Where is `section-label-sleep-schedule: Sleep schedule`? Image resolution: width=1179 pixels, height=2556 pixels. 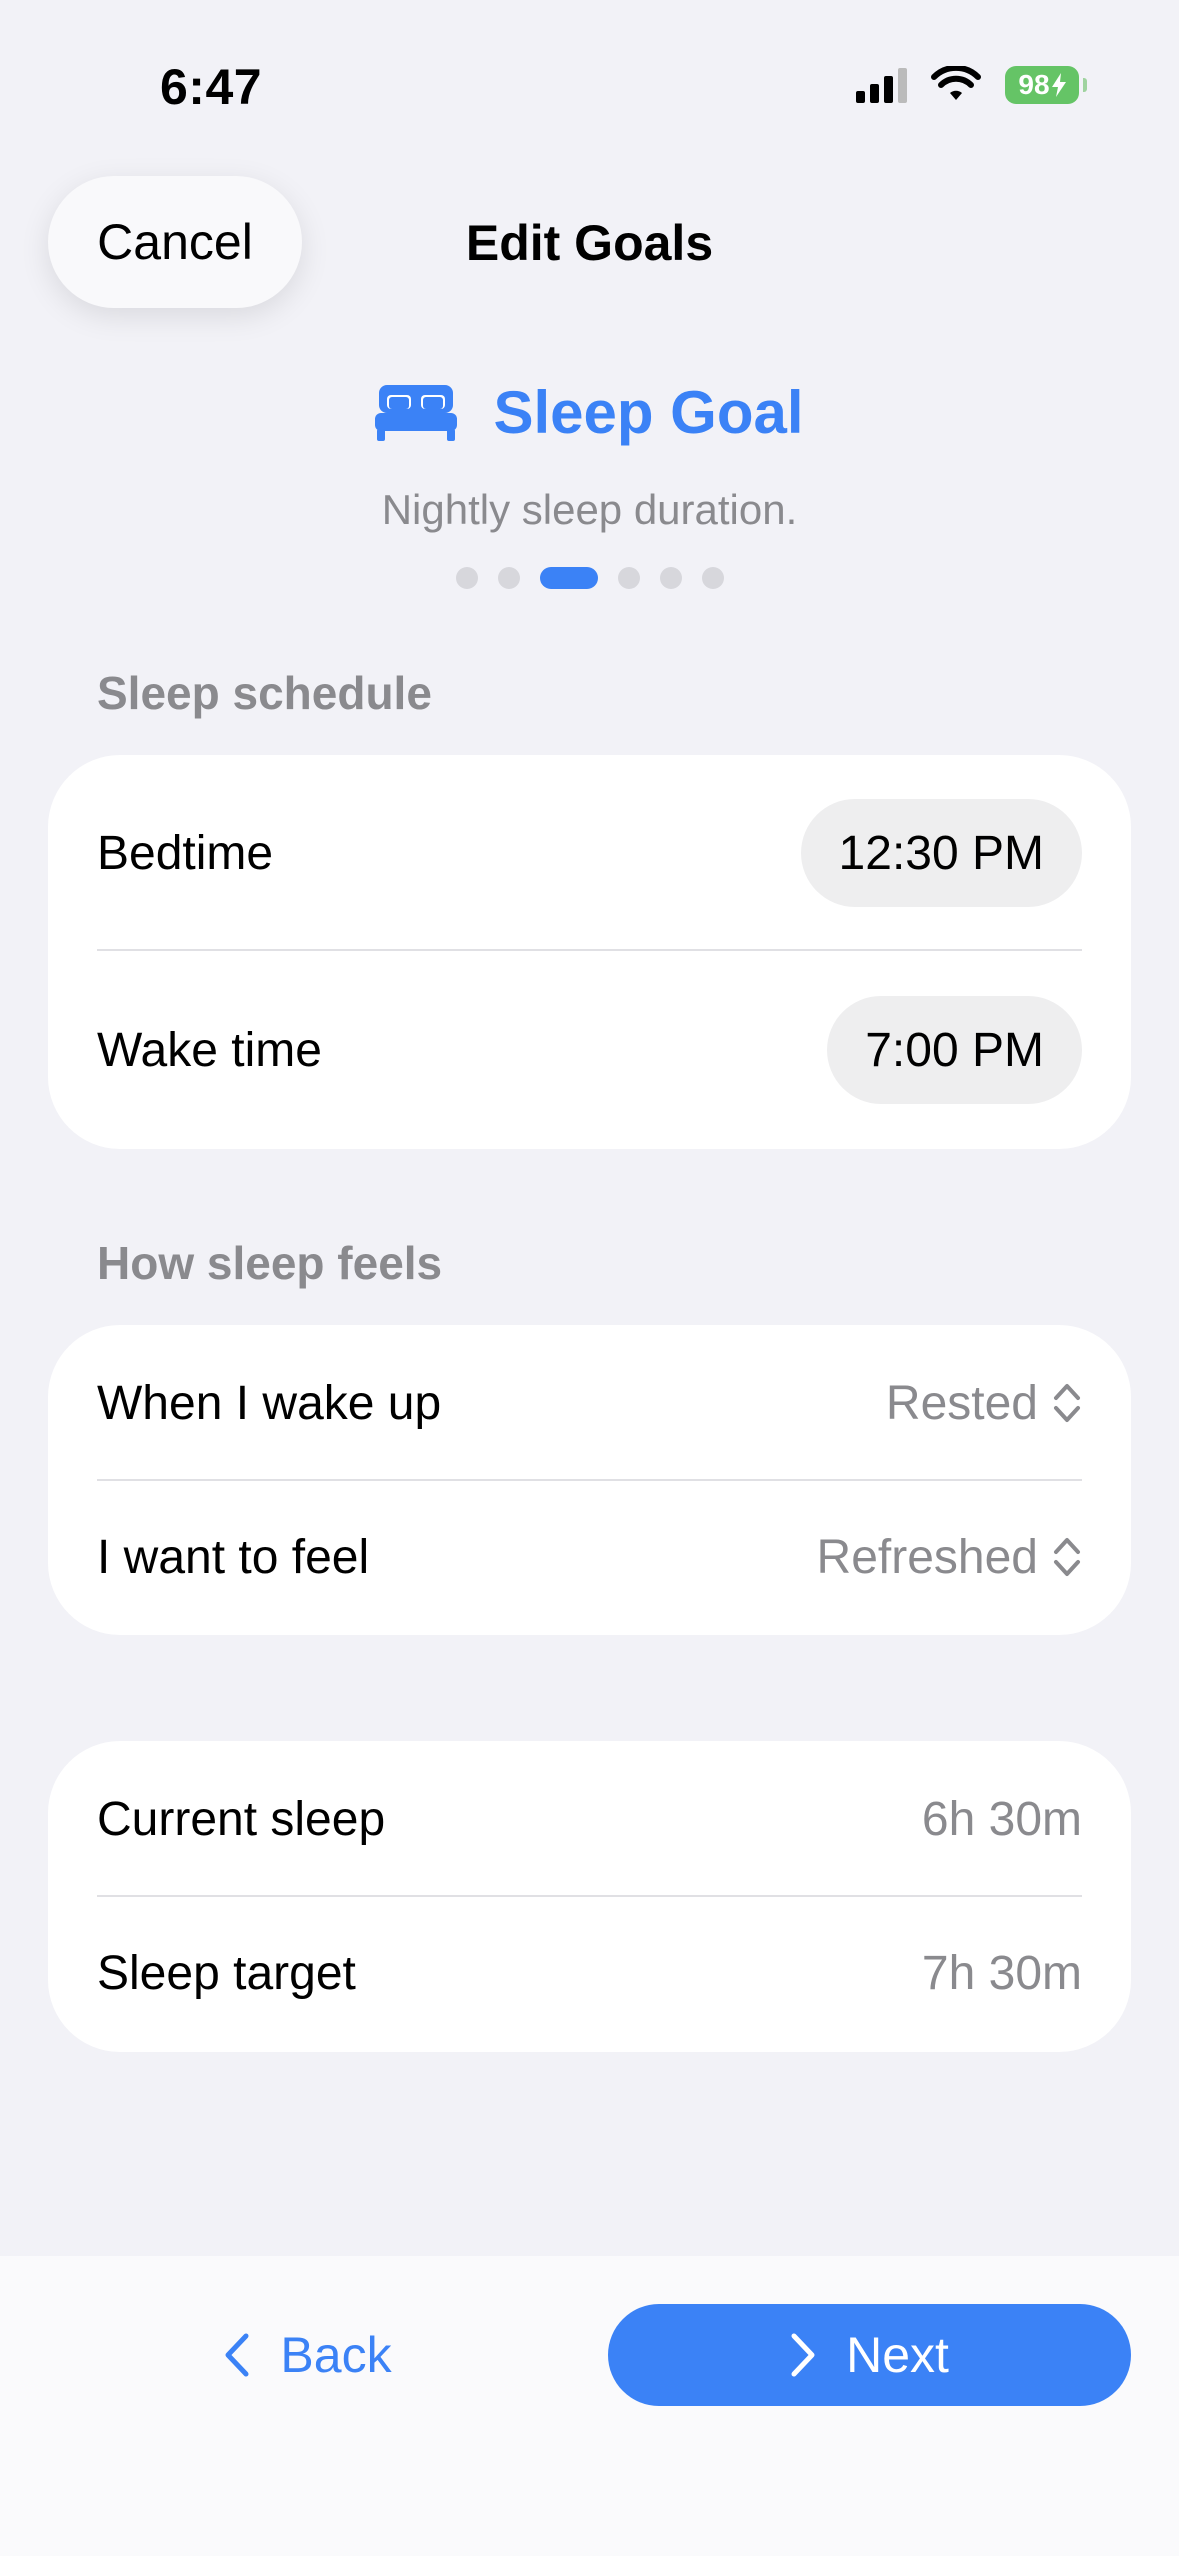
section-label-sleep-schedule: Sleep schedule is located at coordinates (264, 693).